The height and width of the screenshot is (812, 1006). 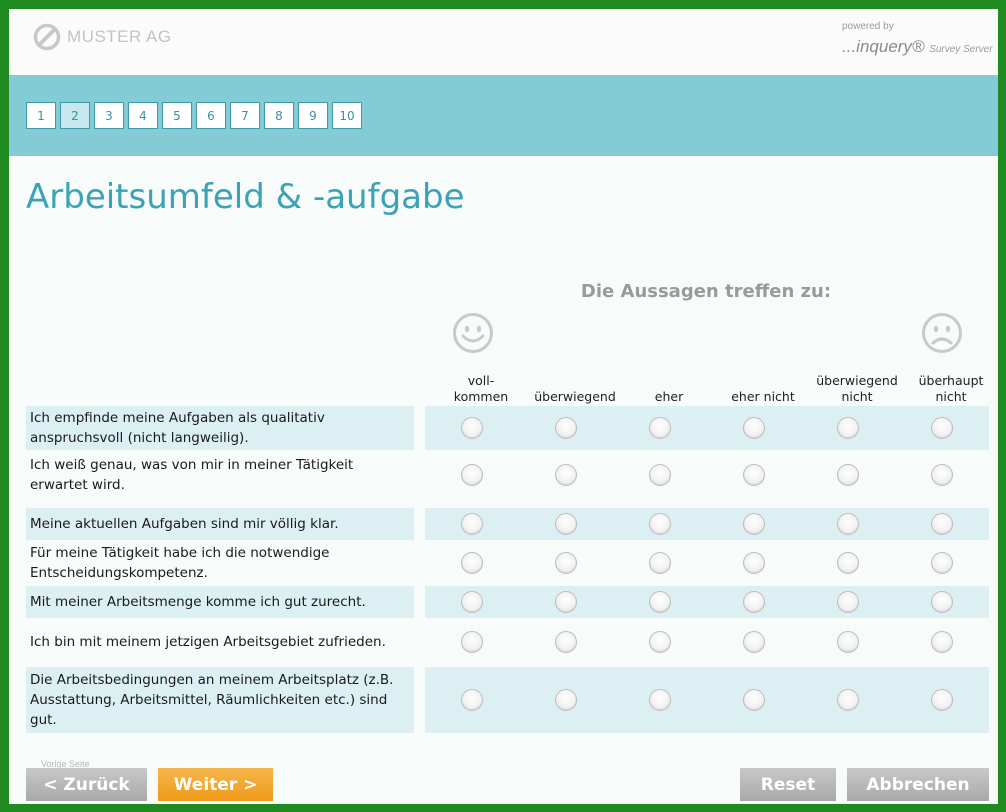 What do you see at coordinates (215, 784) in the screenshot?
I see `next-button: Weiter >` at bounding box center [215, 784].